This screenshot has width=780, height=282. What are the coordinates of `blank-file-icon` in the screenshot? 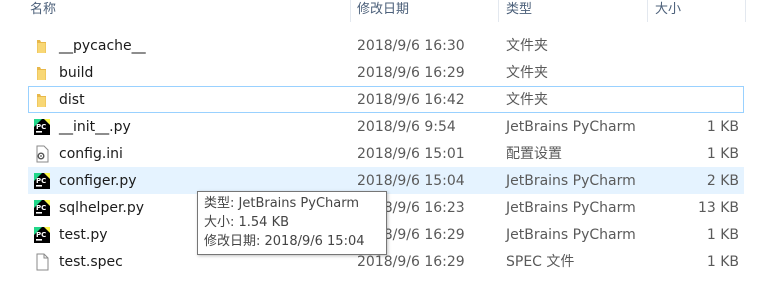 It's located at (42, 262).